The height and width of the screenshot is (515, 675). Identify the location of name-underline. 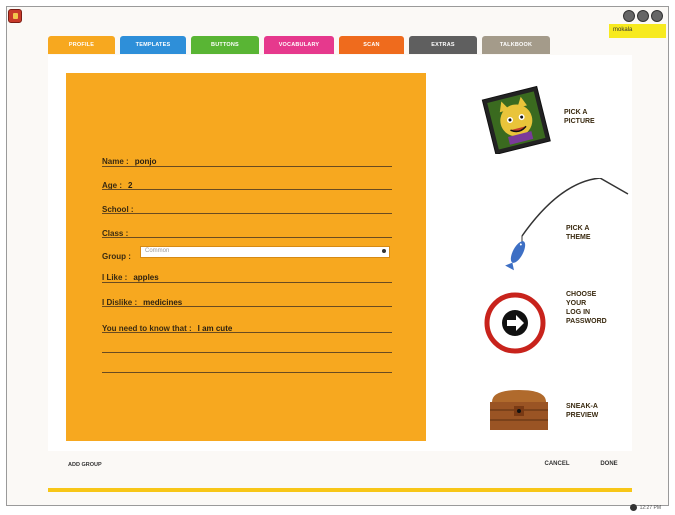
(247, 166).